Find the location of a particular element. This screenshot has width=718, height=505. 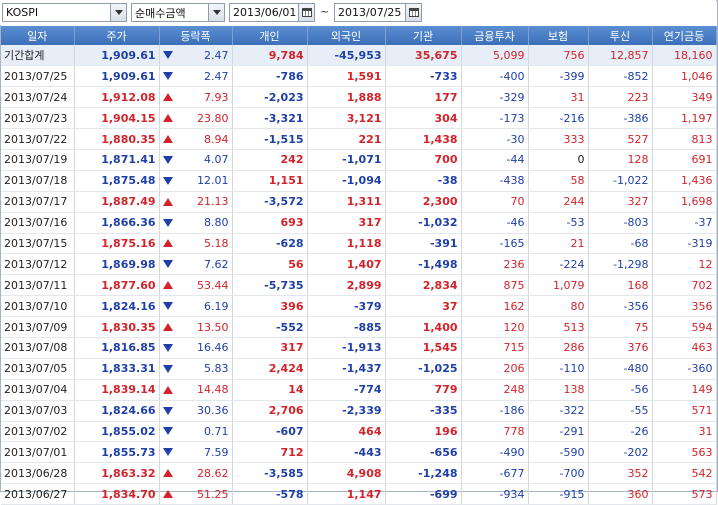

cell-pension: 1,436 is located at coordinates (684, 181).